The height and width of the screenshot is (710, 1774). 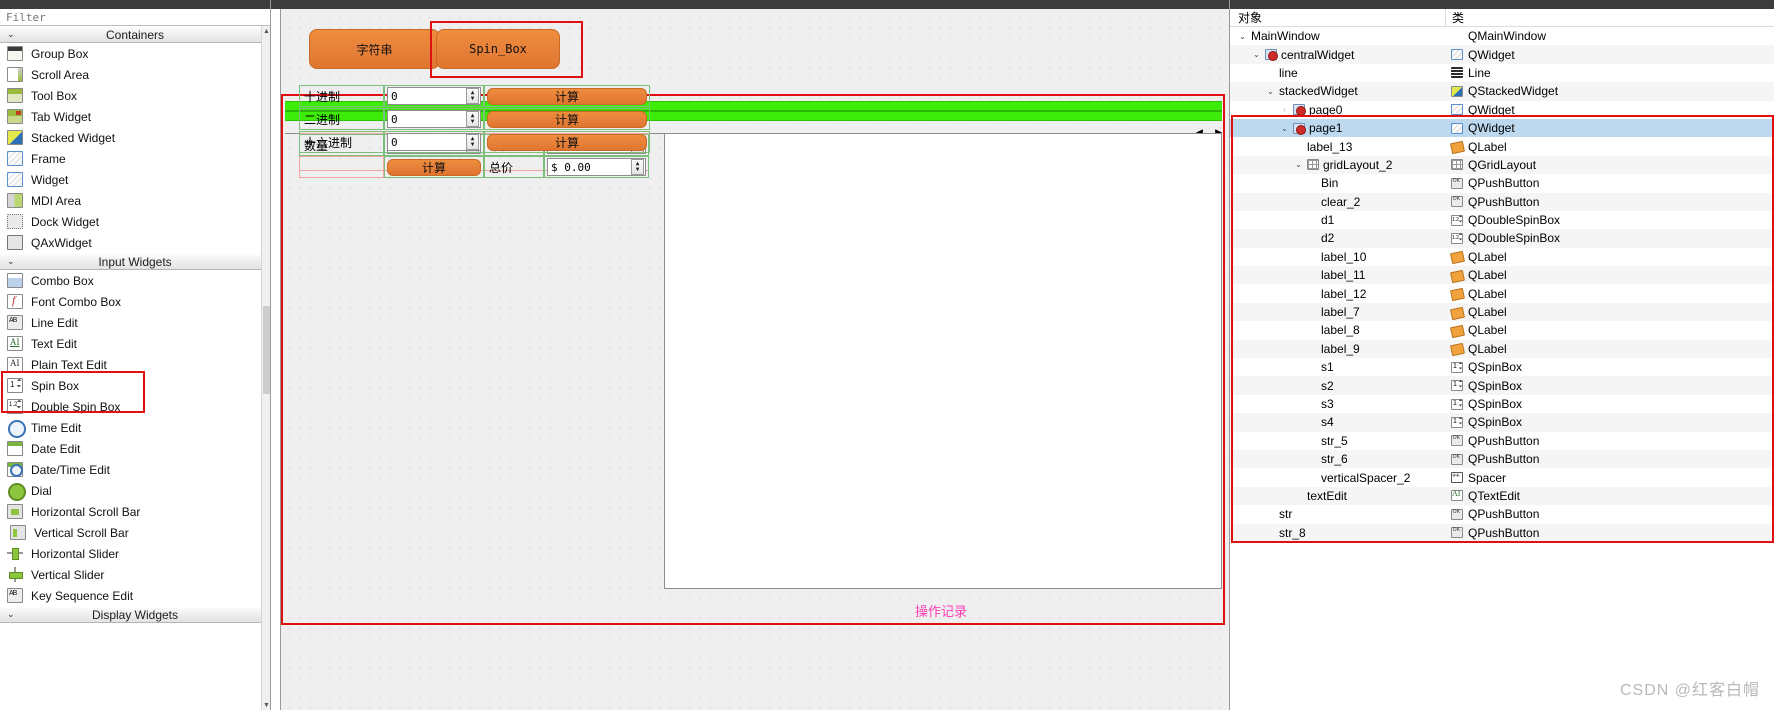 What do you see at coordinates (135, 364) in the screenshot?
I see `widget-item-plain-text-edit: Plain Text Edit` at bounding box center [135, 364].